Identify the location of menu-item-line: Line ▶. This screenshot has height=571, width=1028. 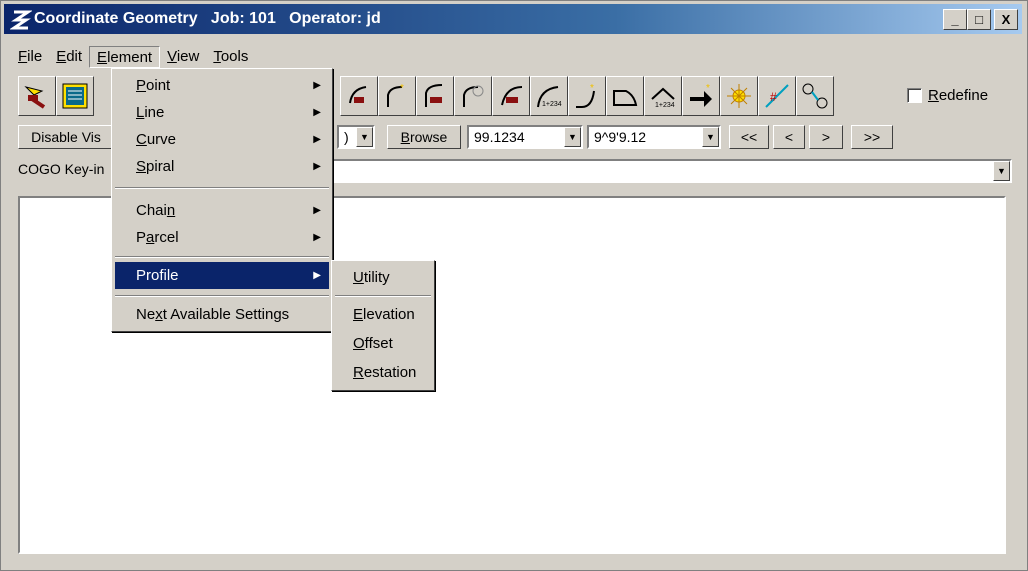
(222, 112).